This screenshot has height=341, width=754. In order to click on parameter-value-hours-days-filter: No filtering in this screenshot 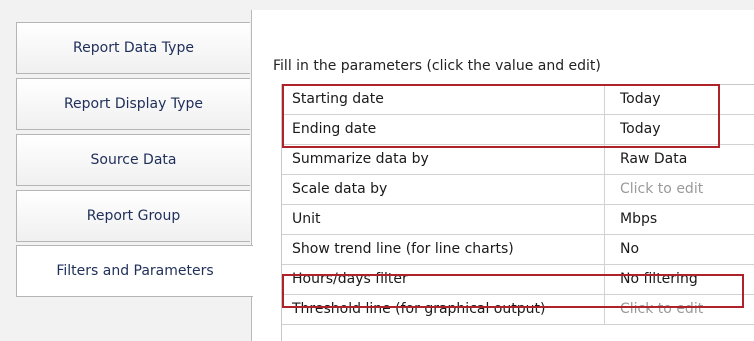, I will do `click(679, 279)`.